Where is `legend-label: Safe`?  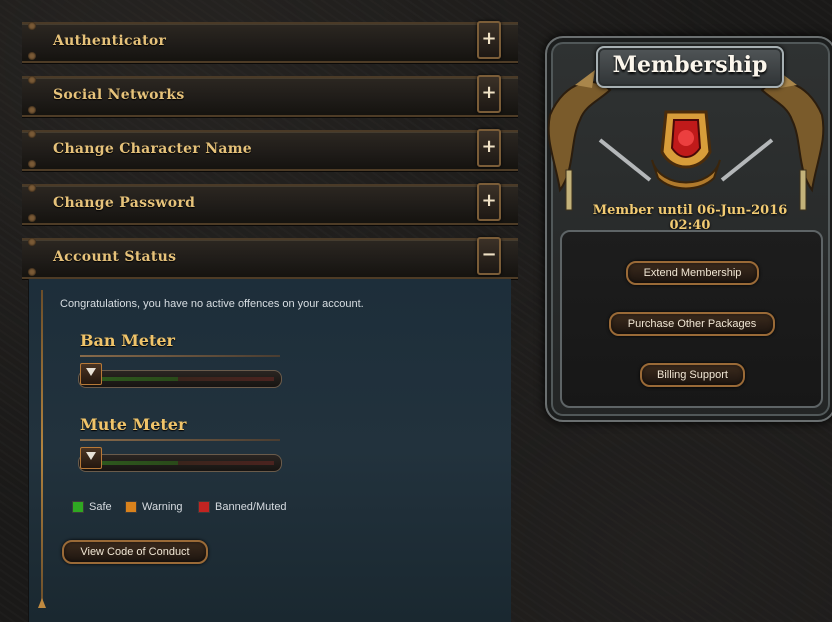 legend-label: Safe is located at coordinates (100, 507).